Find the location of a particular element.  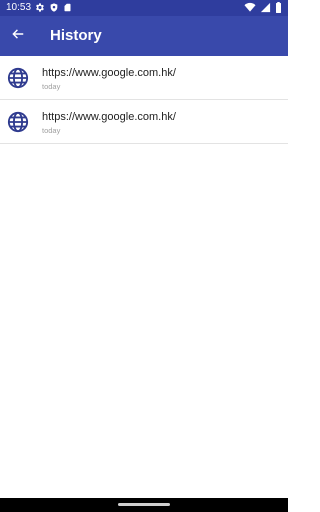

shield-icon is located at coordinates (54, 7).